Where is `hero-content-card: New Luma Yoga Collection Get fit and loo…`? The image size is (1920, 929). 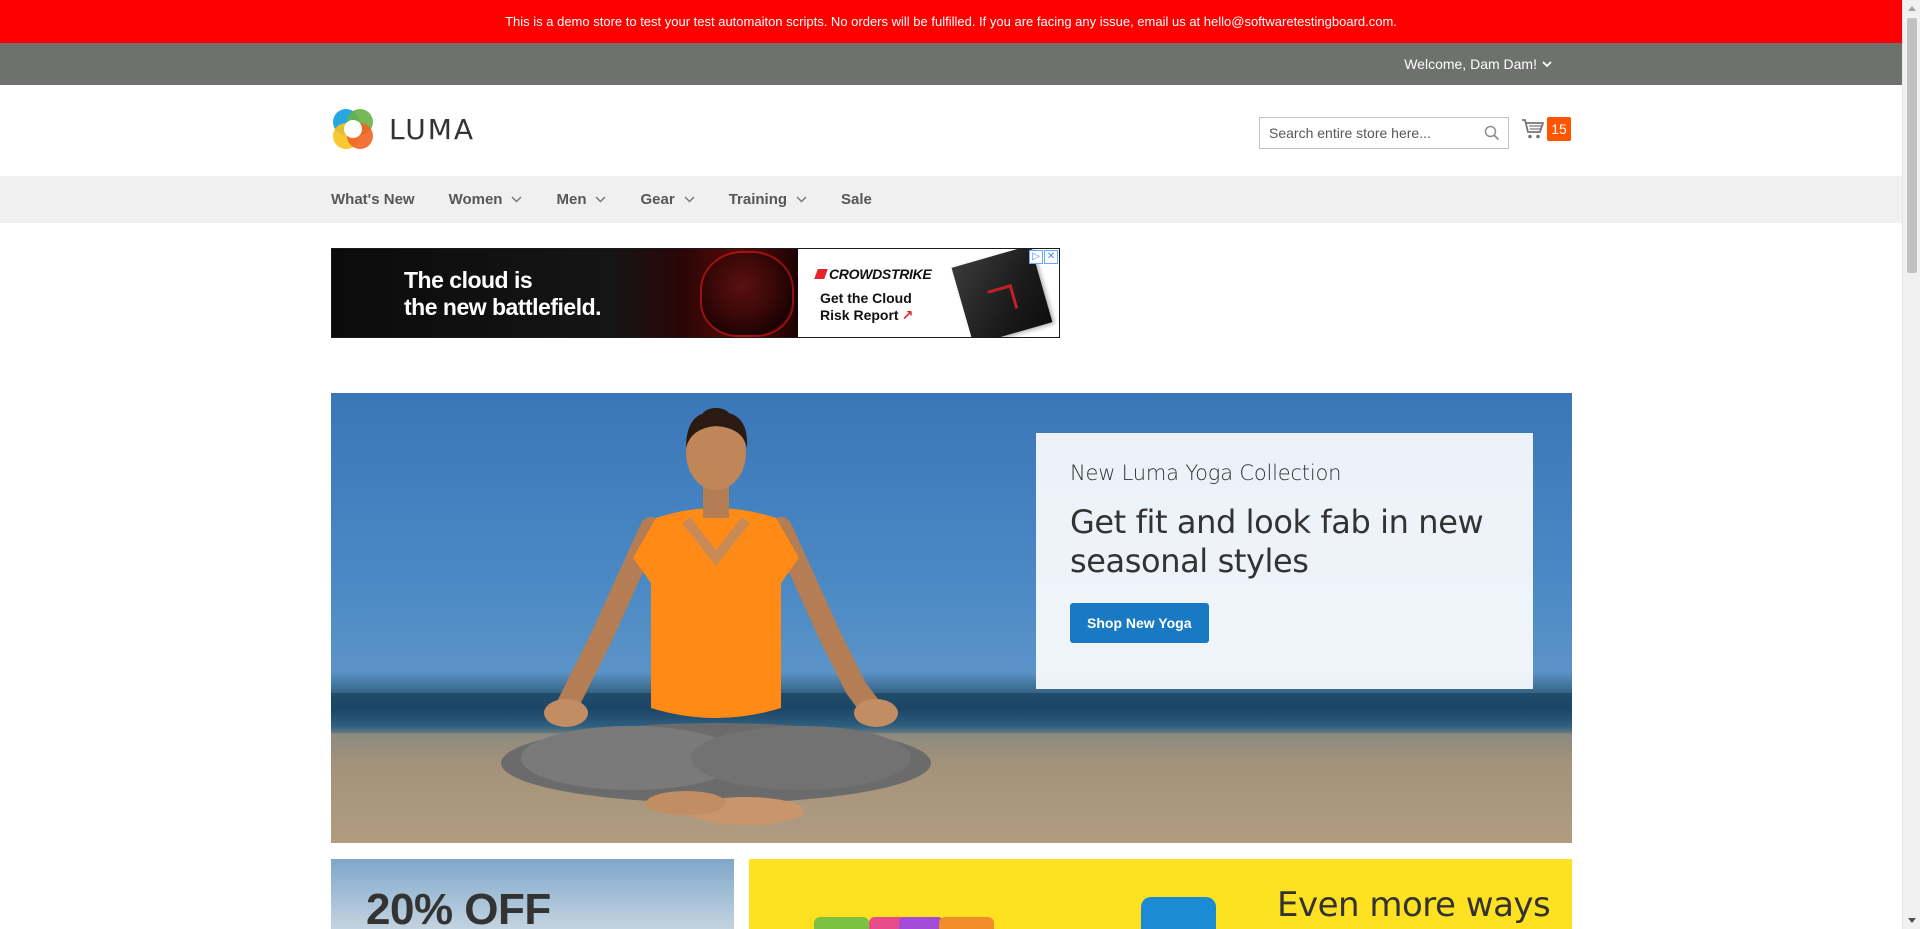 hero-content-card: New Luma Yoga Collection Get fit and loo… is located at coordinates (1284, 561).